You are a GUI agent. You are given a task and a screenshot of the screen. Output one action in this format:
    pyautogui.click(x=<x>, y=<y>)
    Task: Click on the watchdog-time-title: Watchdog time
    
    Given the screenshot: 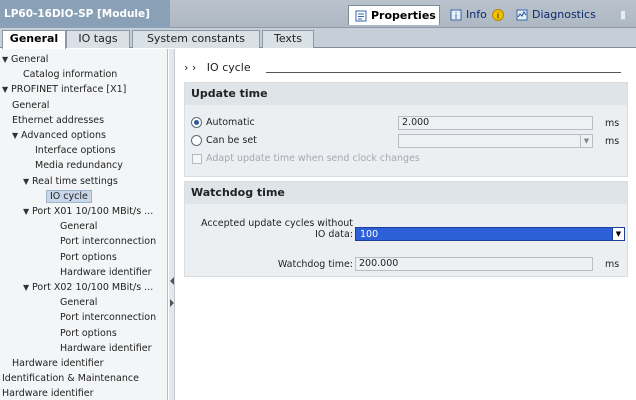 What is the action you would take?
    pyautogui.click(x=406, y=193)
    